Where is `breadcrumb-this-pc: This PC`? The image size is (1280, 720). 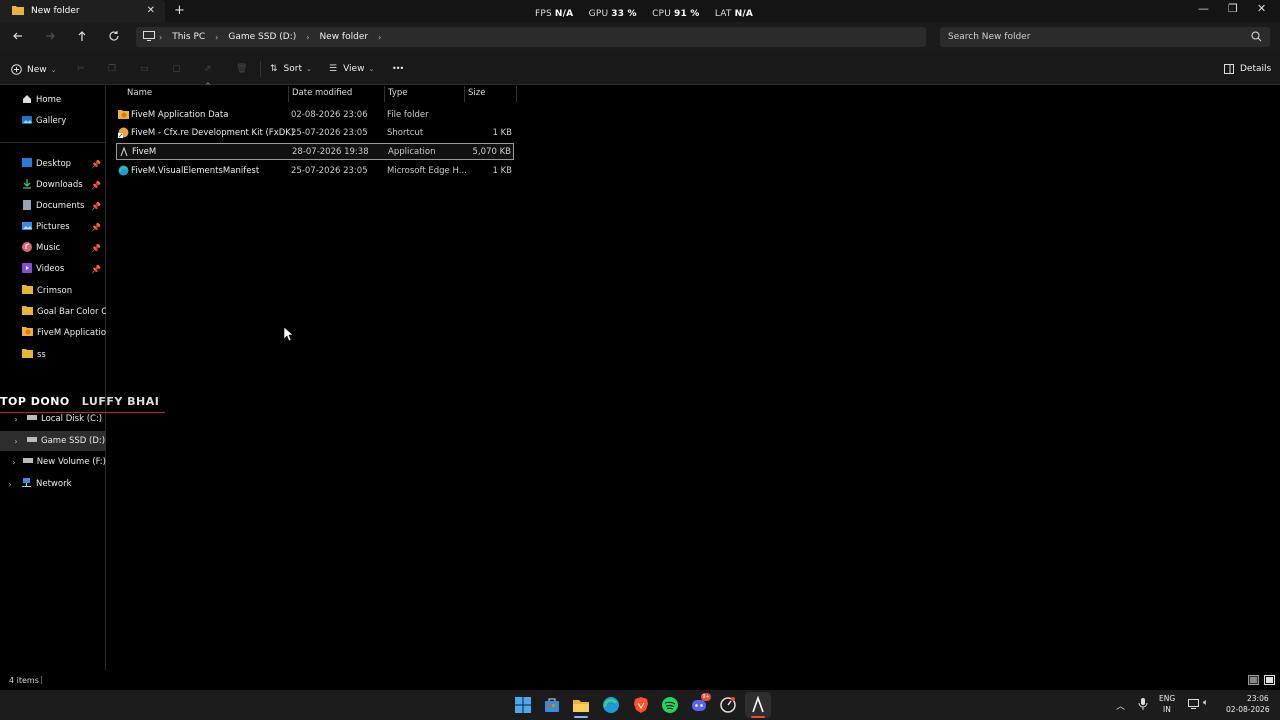
breadcrumb-this-pc: This PC is located at coordinates (188, 37).